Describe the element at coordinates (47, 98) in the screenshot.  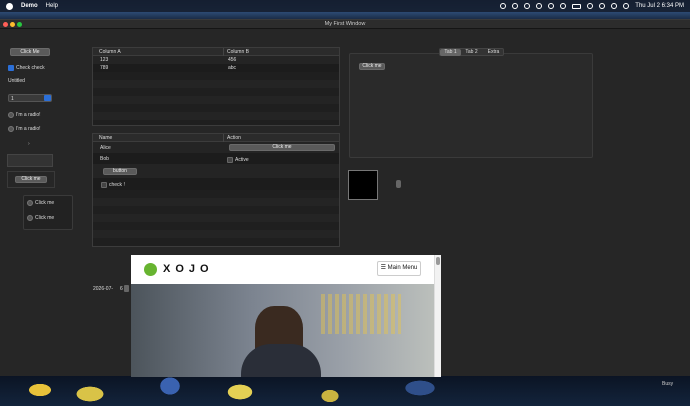
I see `chevron-down-icon` at that location.